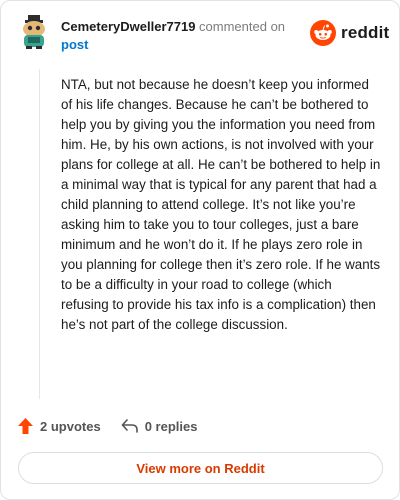 The height and width of the screenshot is (500, 400). What do you see at coordinates (107, 426) in the screenshot?
I see `comment-footer: 2 upvotes 0 replies` at bounding box center [107, 426].